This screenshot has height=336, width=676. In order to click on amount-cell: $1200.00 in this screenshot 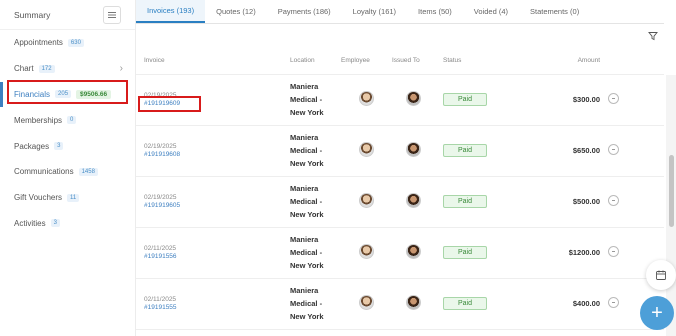, I will do `click(577, 253)`.